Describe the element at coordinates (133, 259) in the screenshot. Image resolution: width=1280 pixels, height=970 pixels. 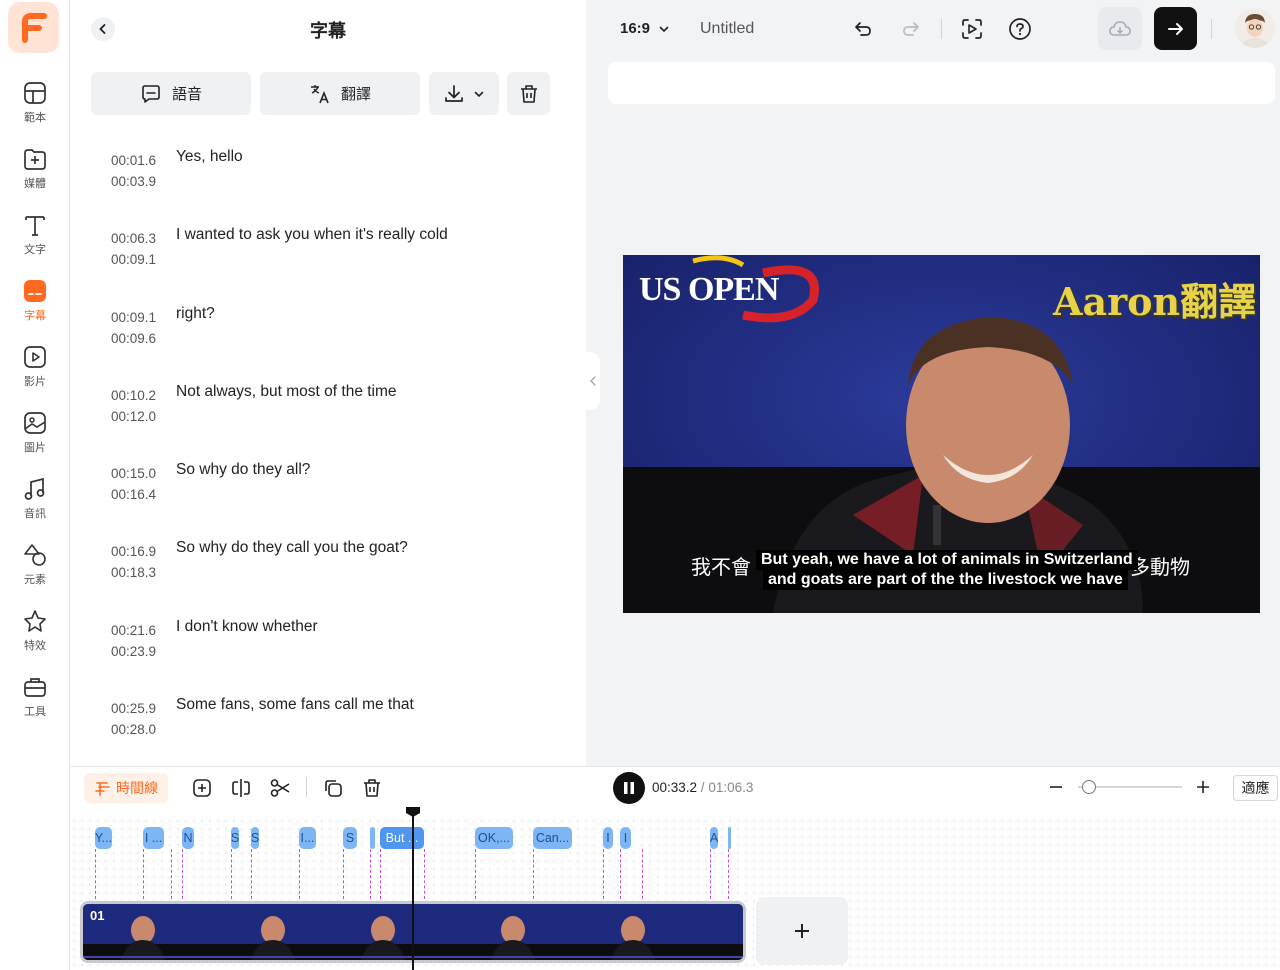
I see `subtitle-end: 00:09.1` at that location.